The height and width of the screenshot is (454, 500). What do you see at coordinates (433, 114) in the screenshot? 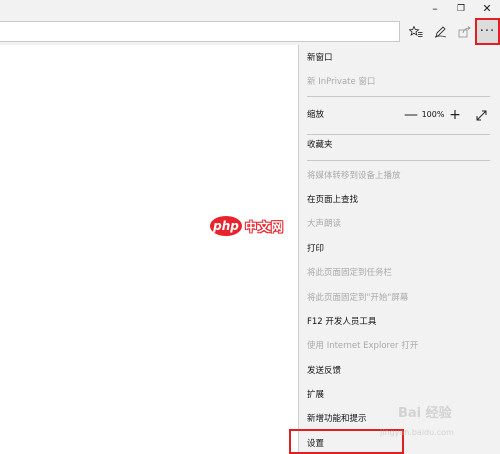
I see `zoom-level: 100%` at bounding box center [433, 114].